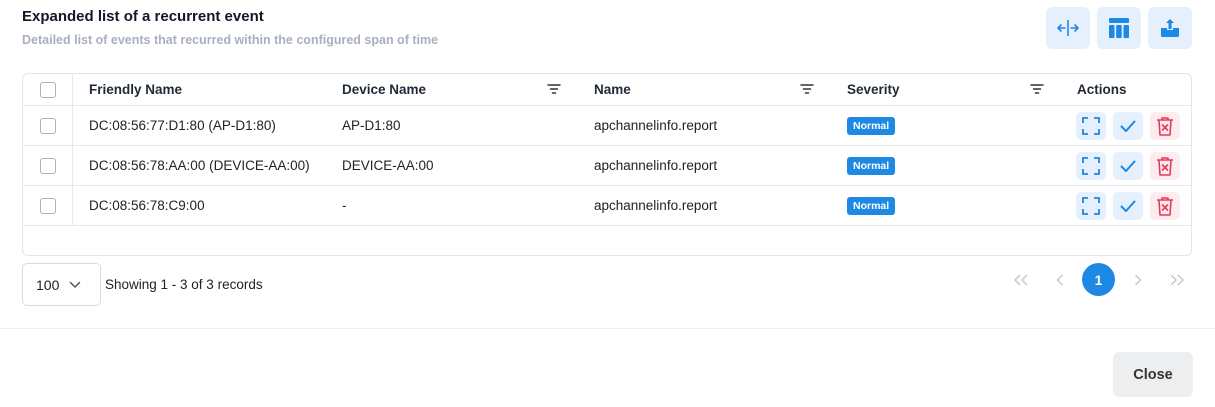 This screenshot has width=1215, height=407. Describe the element at coordinates (612, 89) in the screenshot. I see `column-header-name: Name` at that location.